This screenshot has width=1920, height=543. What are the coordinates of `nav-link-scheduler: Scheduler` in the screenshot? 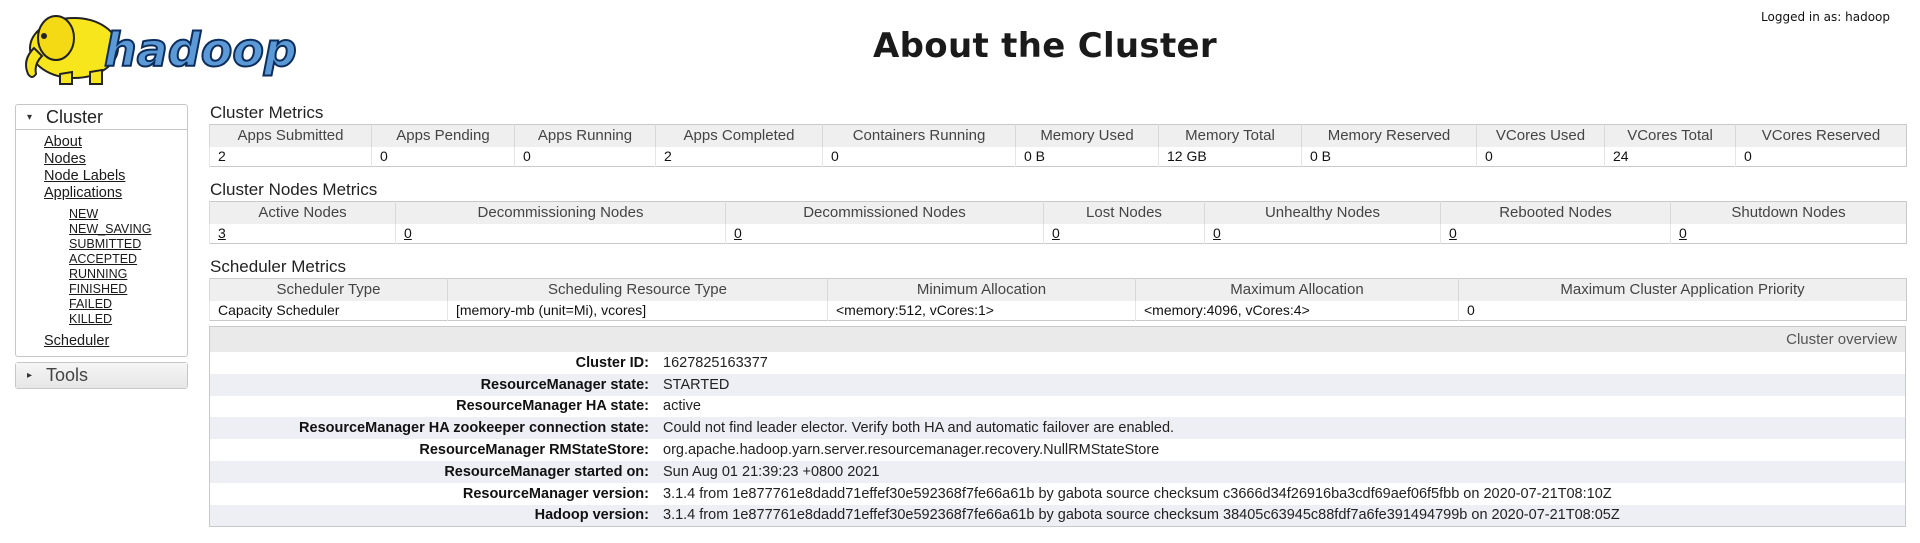 It's located at (115, 341).